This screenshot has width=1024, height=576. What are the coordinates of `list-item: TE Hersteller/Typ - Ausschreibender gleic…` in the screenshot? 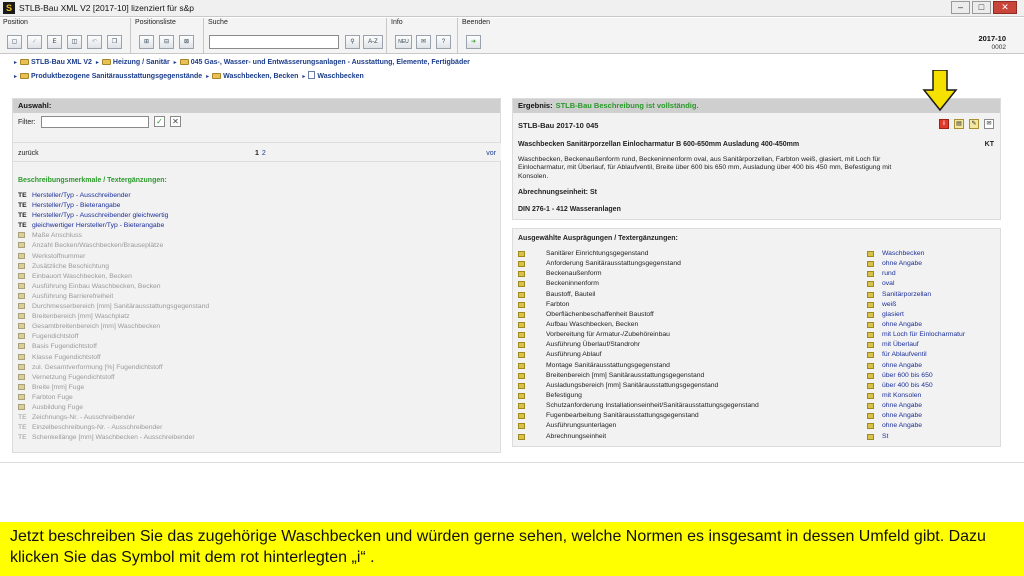 It's located at (258, 216).